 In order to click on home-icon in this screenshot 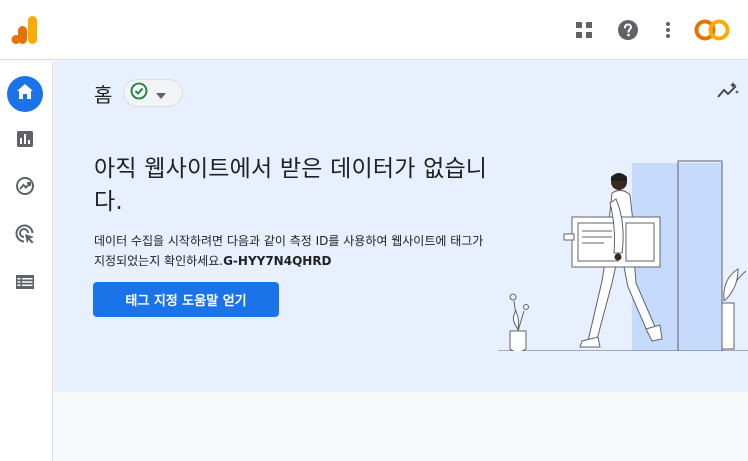, I will do `click(25, 94)`.